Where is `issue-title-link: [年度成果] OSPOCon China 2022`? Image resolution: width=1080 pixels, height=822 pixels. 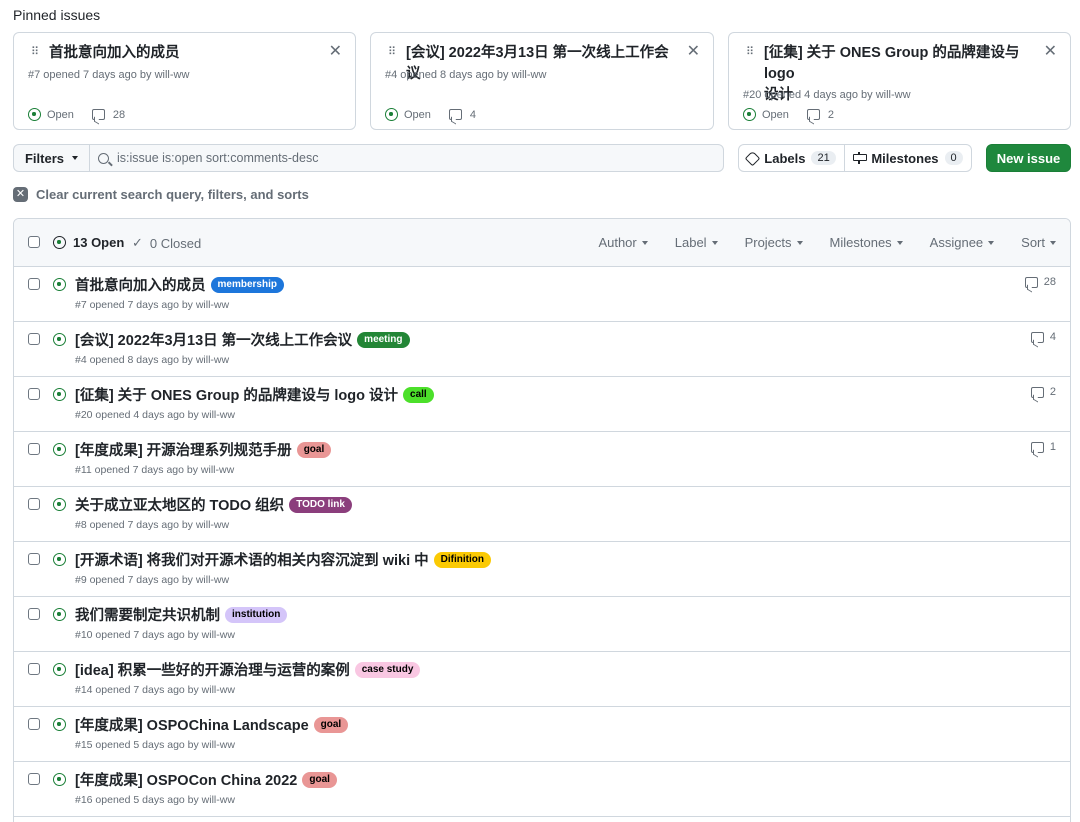
issue-title-link: [年度成果] OSPOCon China 2022 is located at coordinates (186, 779).